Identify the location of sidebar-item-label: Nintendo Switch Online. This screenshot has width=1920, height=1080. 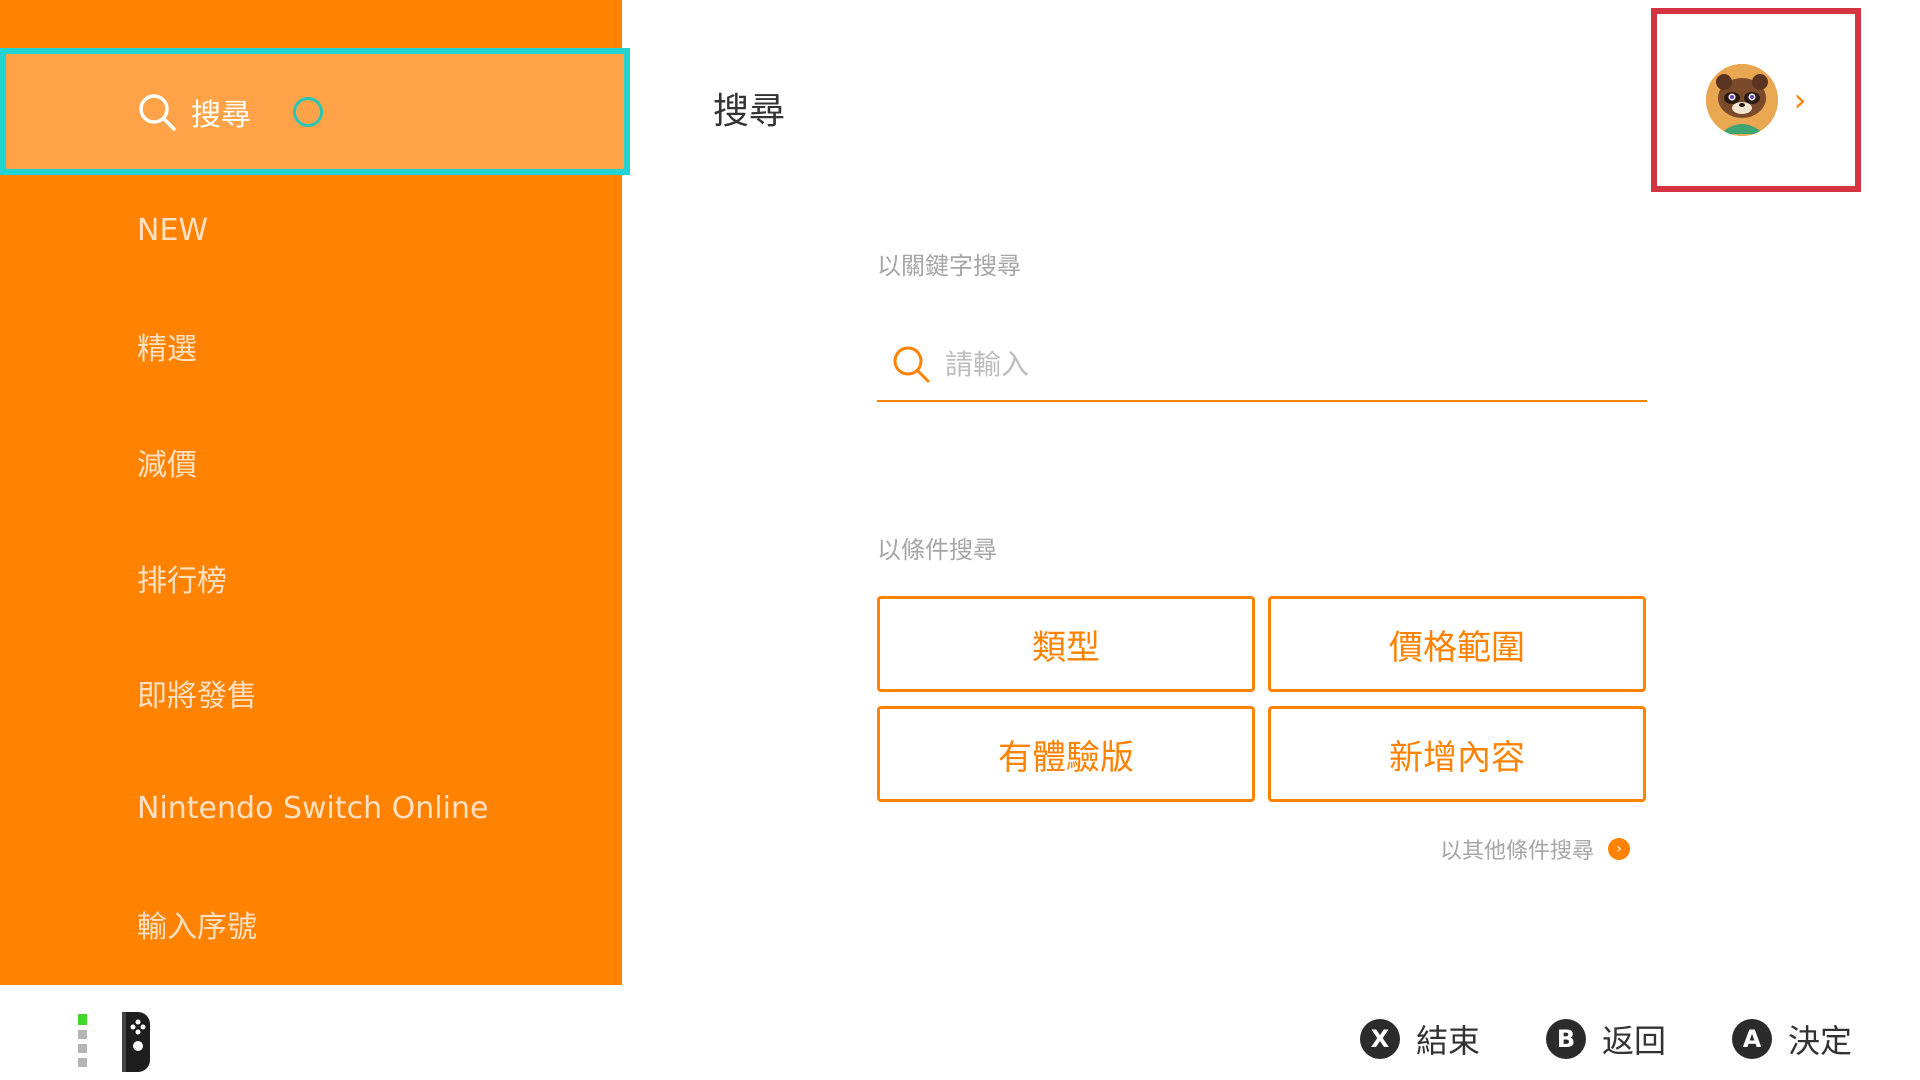
(313, 808).